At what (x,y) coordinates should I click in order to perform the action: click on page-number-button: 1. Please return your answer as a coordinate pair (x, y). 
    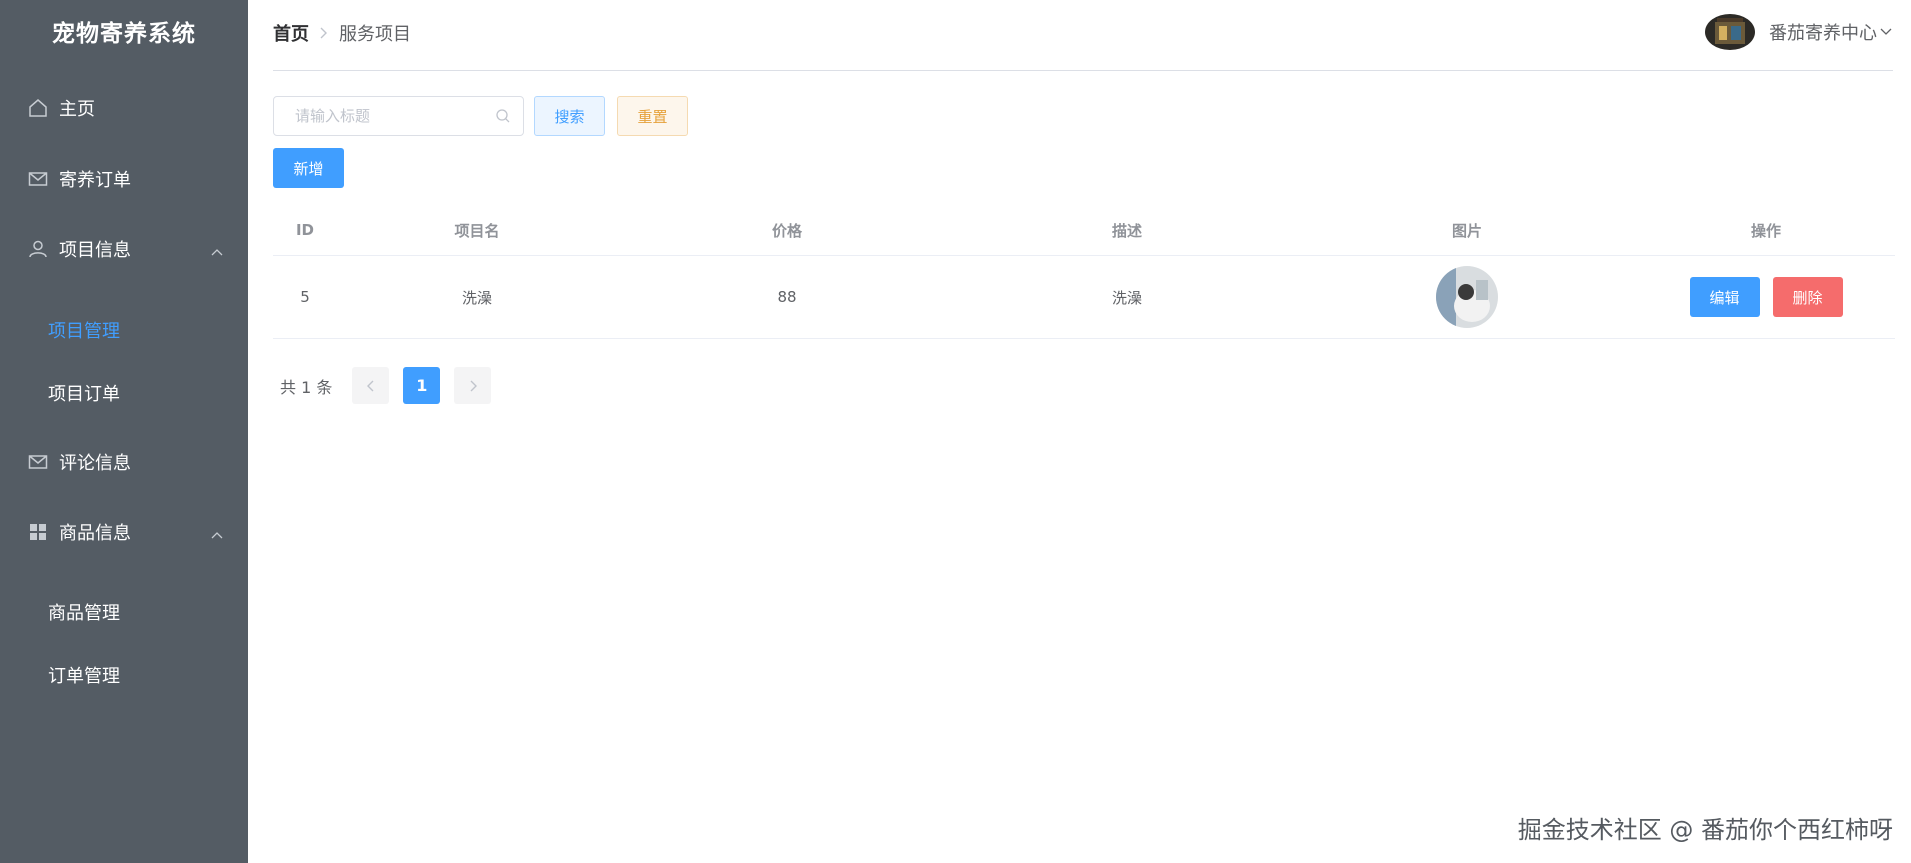
    Looking at the image, I should click on (422, 385).